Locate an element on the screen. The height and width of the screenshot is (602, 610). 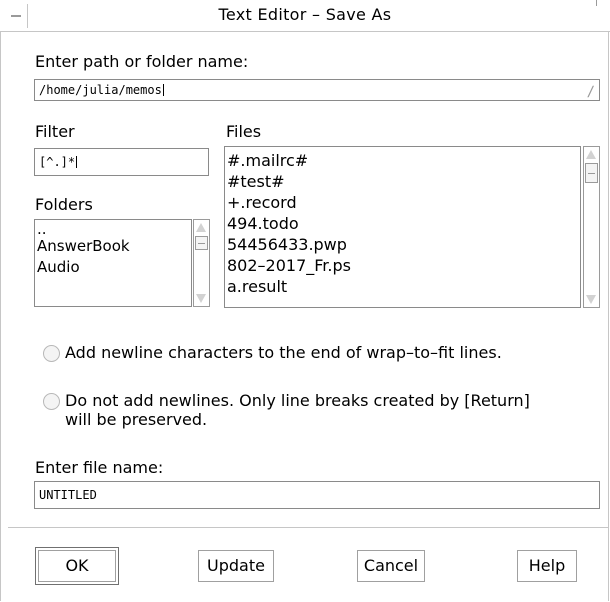
filter-input: [^.]* is located at coordinates (121, 162).